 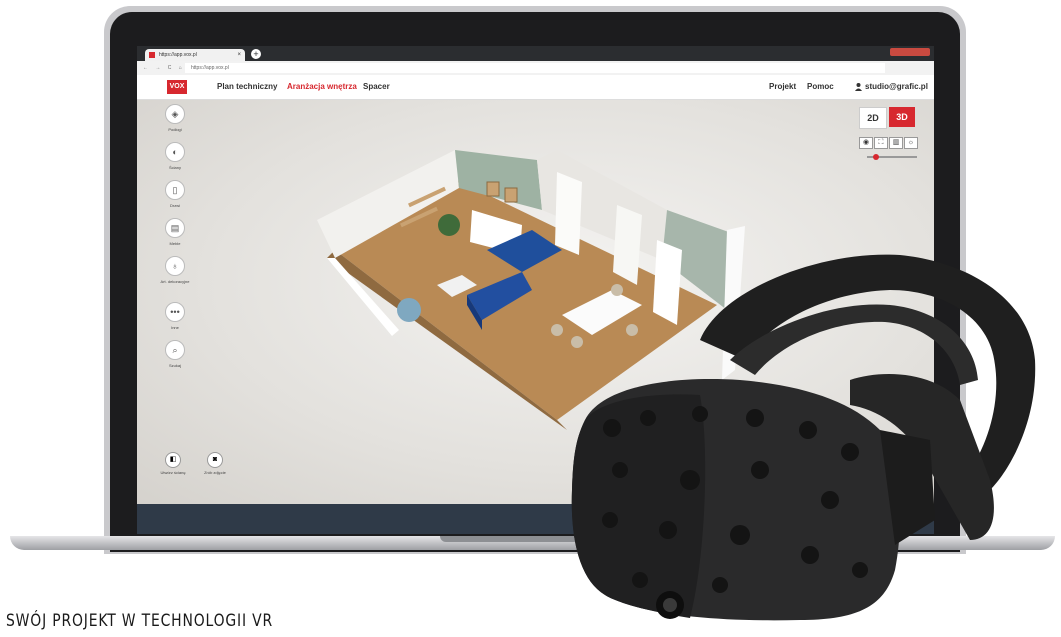 What do you see at coordinates (139, 621) in the screenshot?
I see `caption-heading: SWÓJ PROJEKT W TECHNOLOGII VR` at bounding box center [139, 621].